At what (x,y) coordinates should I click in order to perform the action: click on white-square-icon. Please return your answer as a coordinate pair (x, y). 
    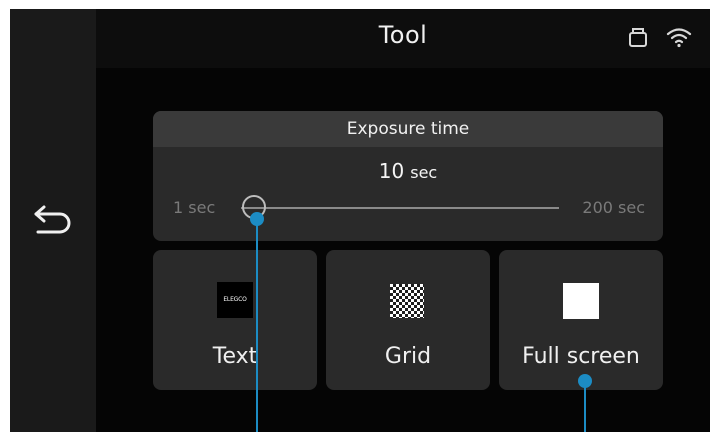
    Looking at the image, I should click on (581, 301).